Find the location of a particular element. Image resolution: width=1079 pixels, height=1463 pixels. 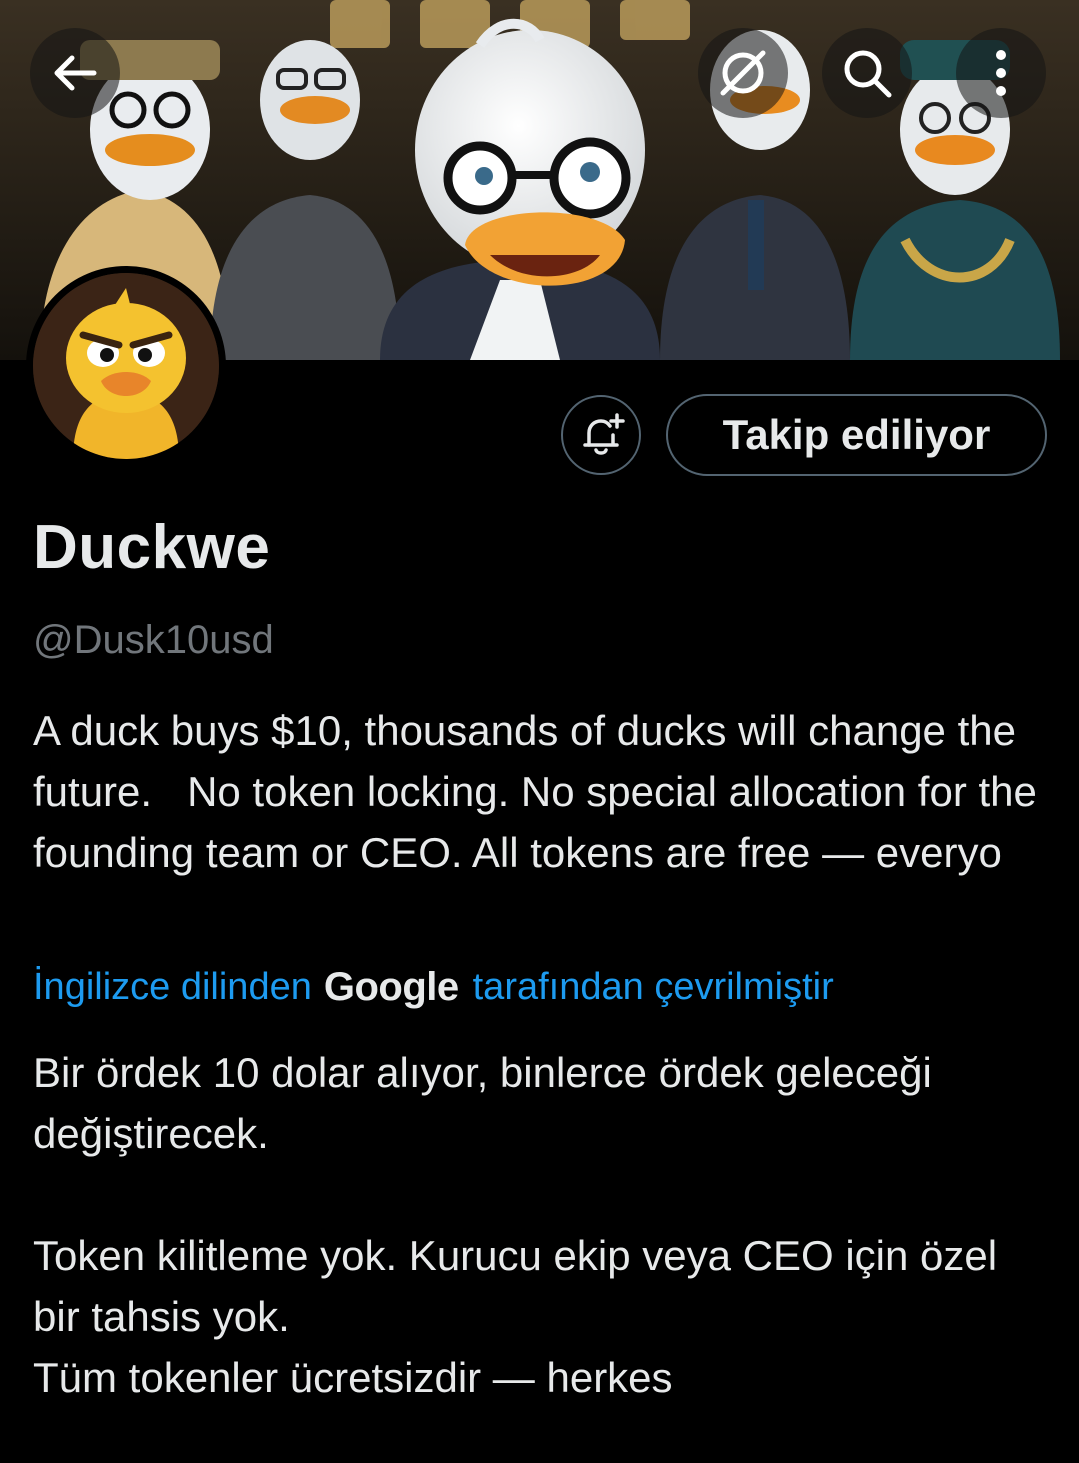

translation-prefix: İngilizce dilinden is located at coordinates (172, 987).